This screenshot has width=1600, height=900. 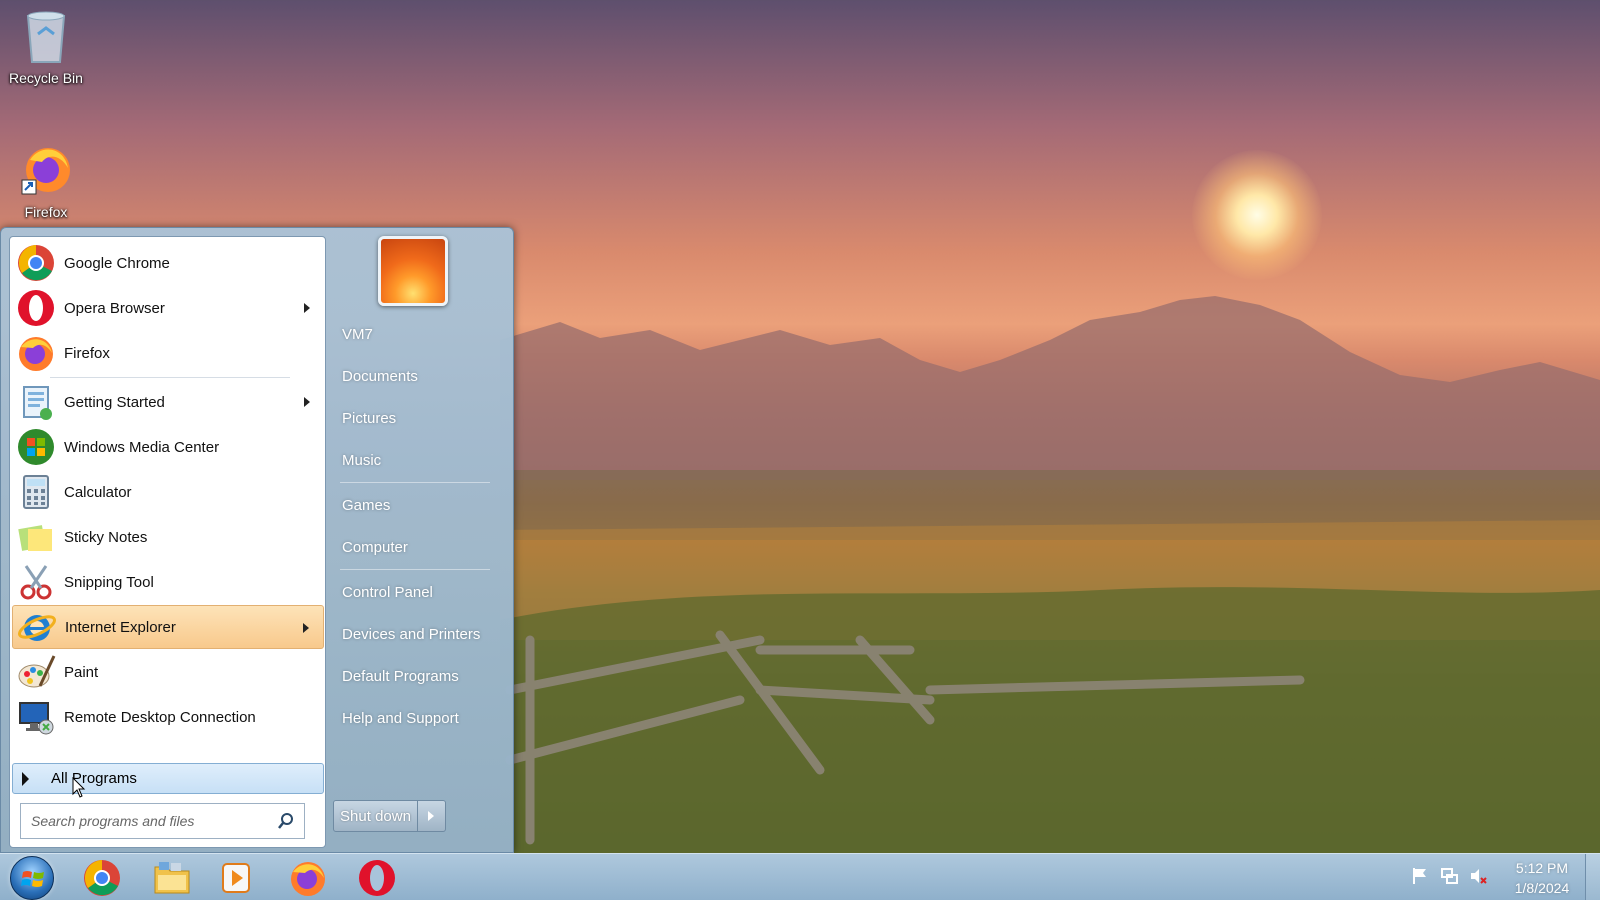 I want to click on program-label: Internet Explorer, so click(x=120, y=627).